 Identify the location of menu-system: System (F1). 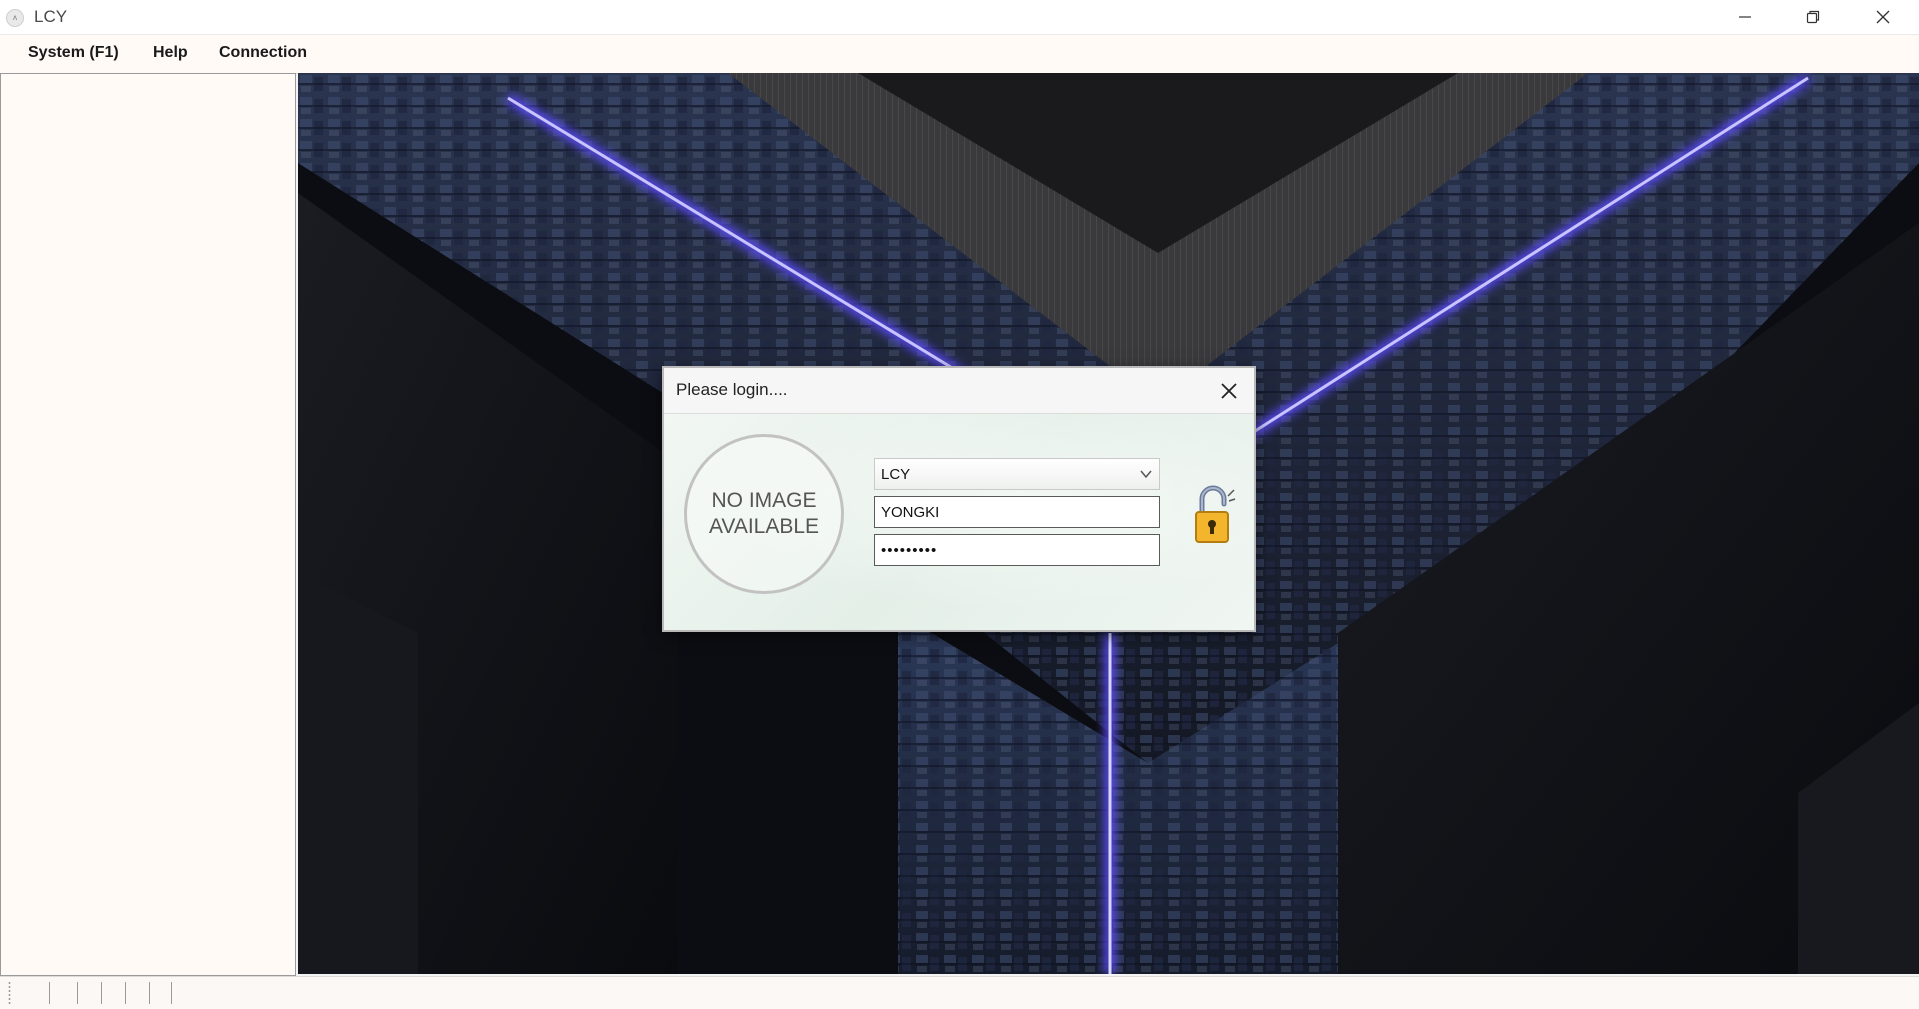
(73, 53).